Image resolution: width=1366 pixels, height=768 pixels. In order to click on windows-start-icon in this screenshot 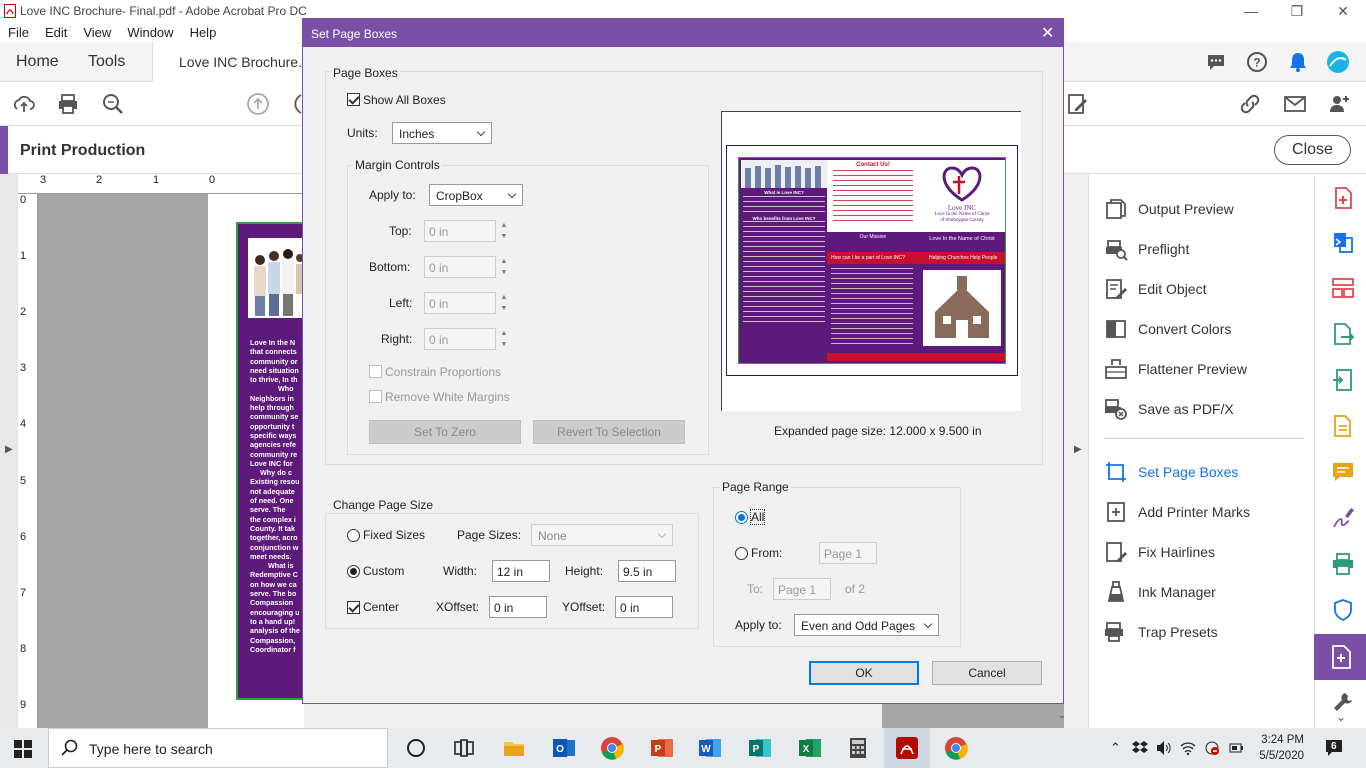, I will do `click(23, 749)`.